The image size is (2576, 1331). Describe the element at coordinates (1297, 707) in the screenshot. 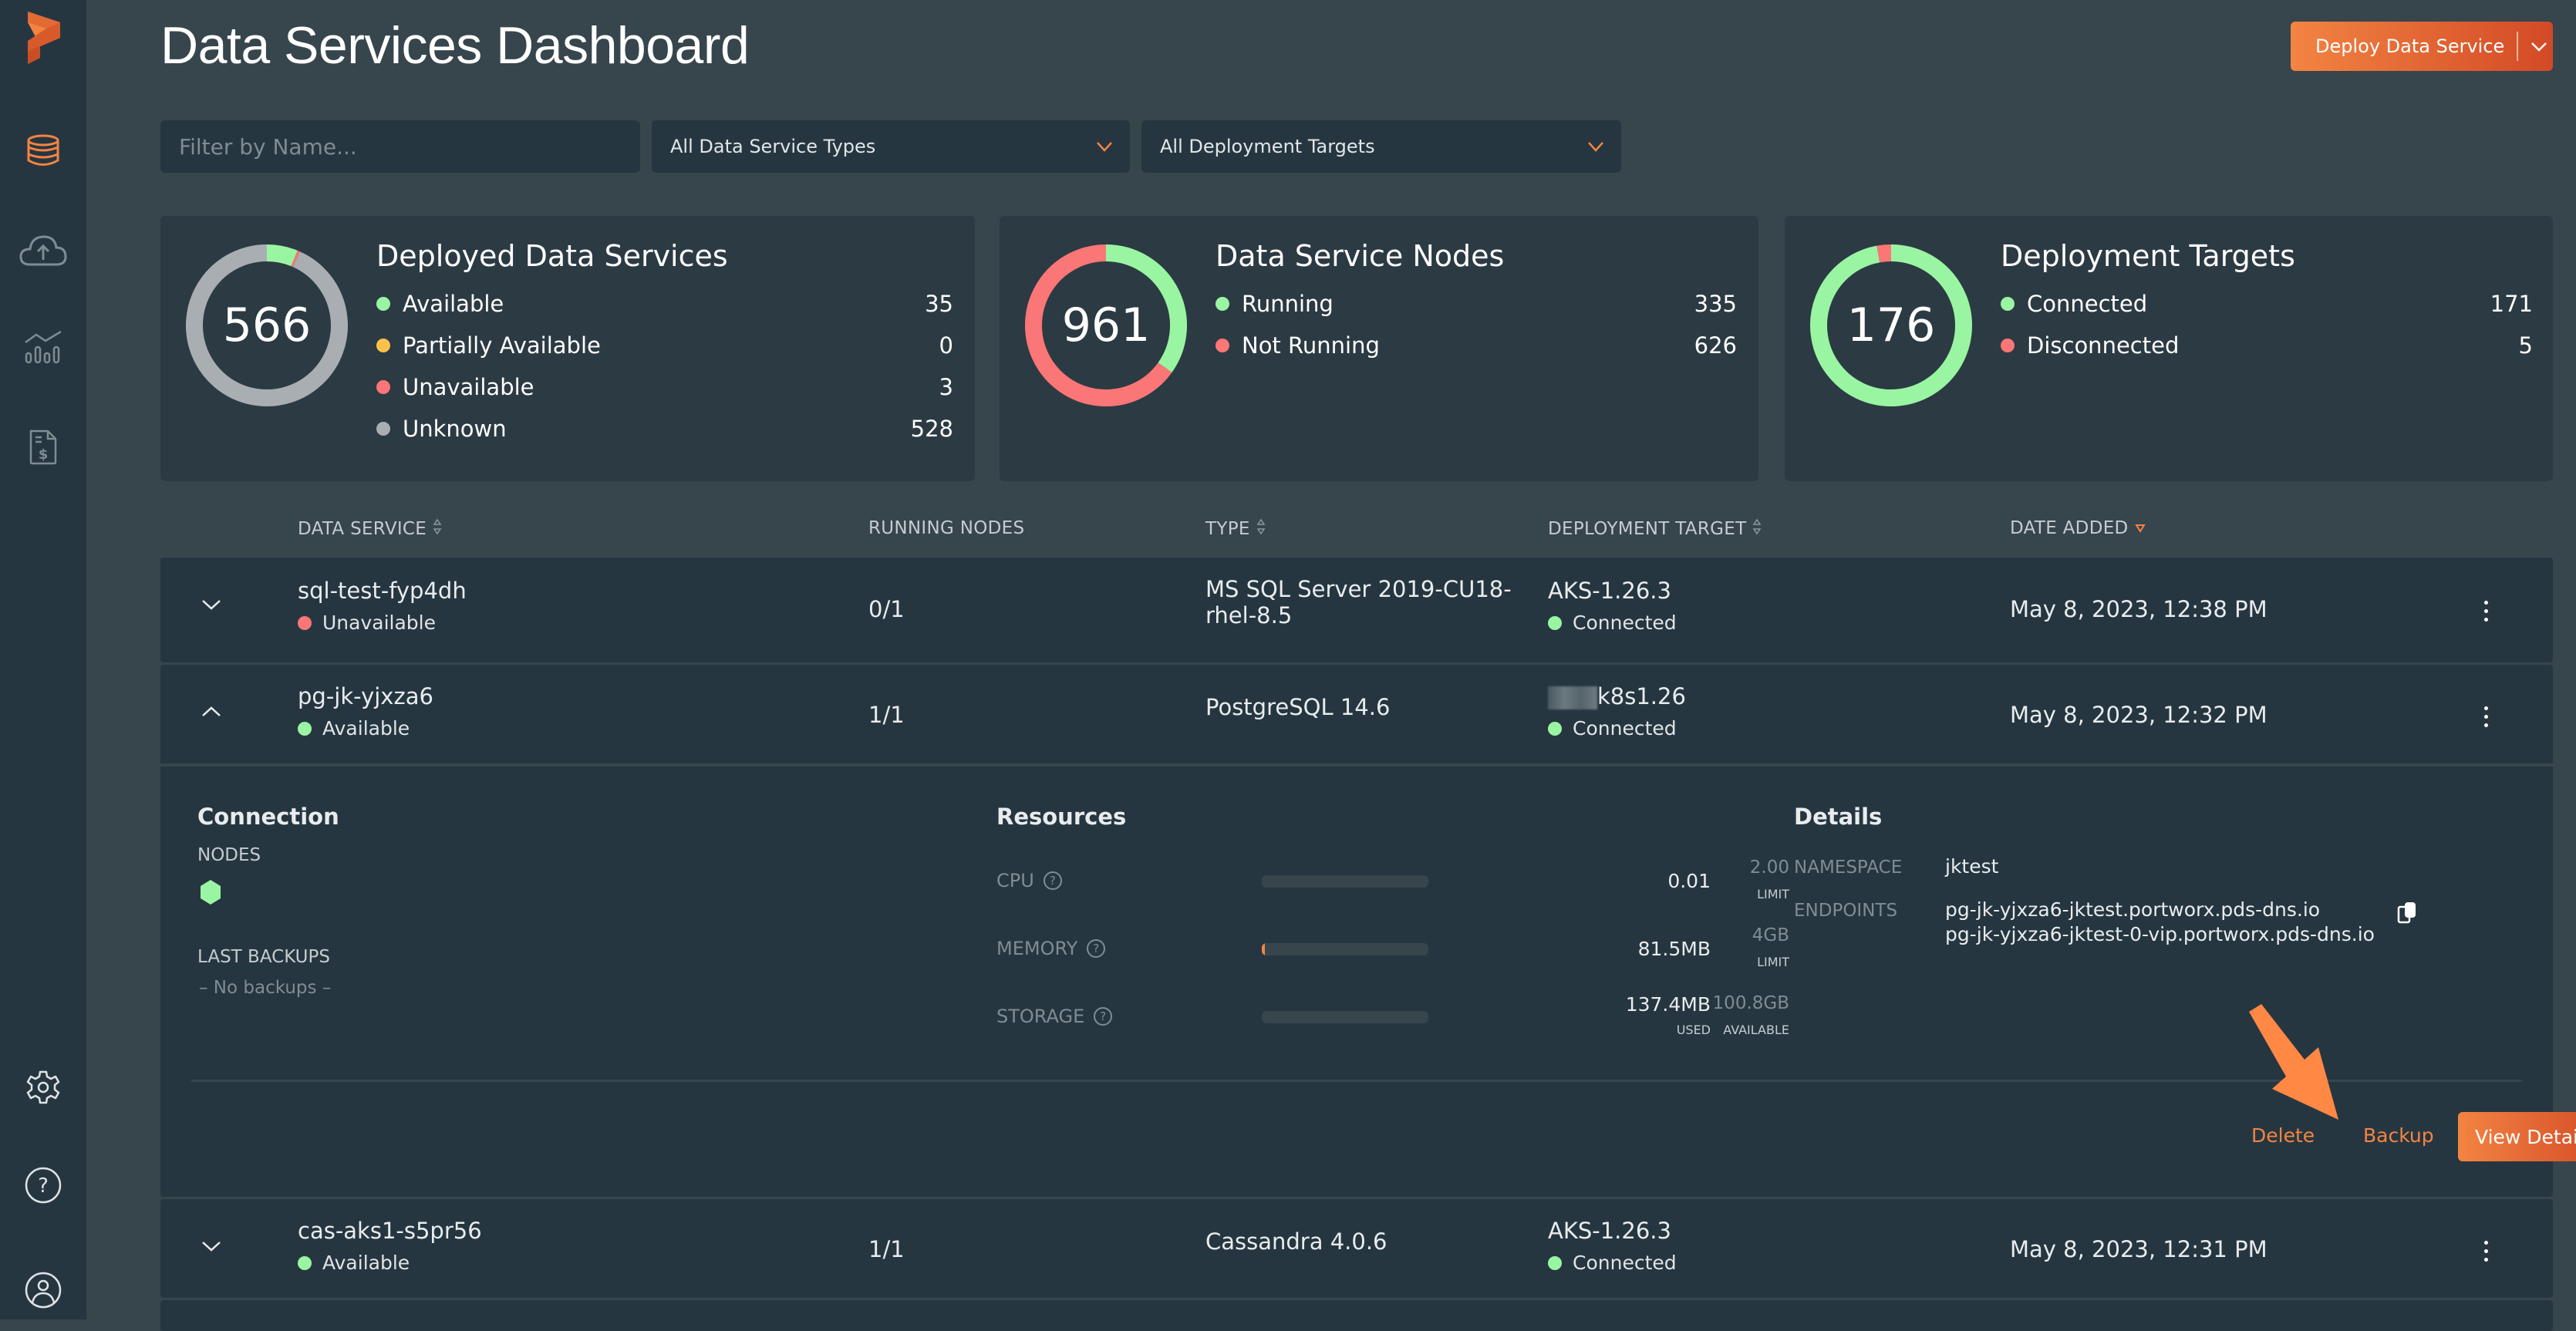

I see `type-line: PostgreSQL 14.6` at that location.